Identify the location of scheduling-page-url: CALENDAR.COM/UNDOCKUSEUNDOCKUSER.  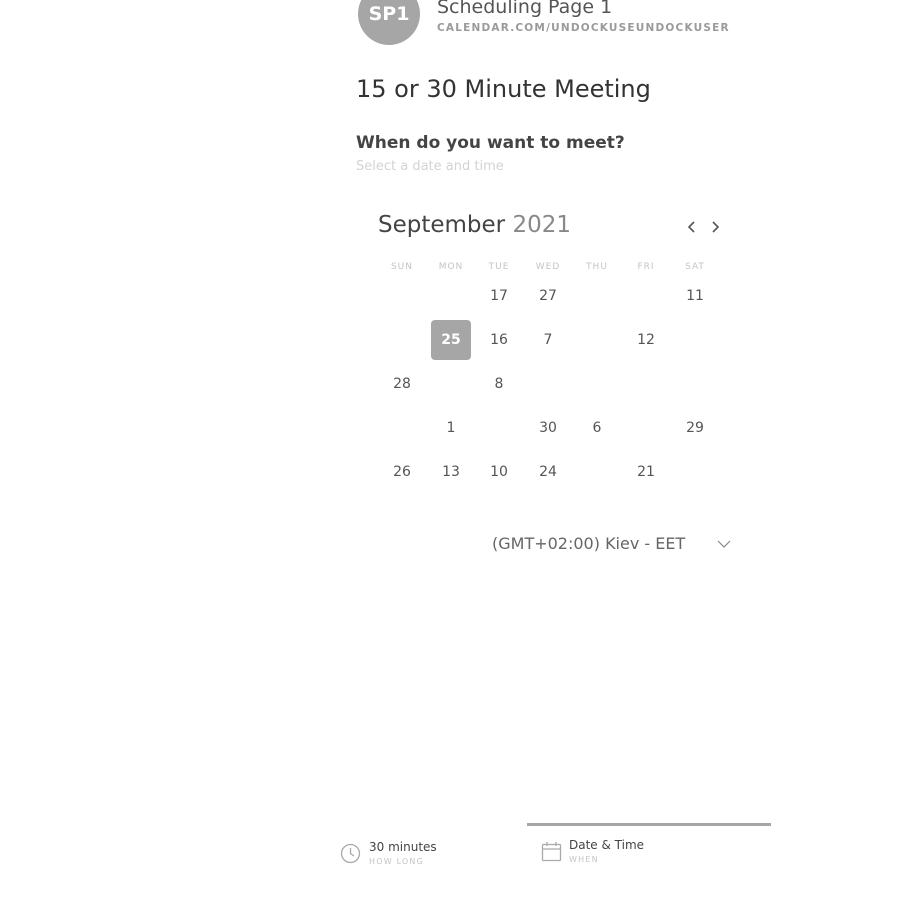
(583, 28).